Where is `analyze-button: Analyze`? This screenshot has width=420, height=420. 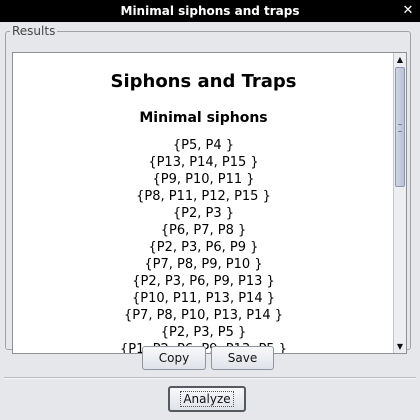
analyze-button: Analyze is located at coordinates (207, 399).